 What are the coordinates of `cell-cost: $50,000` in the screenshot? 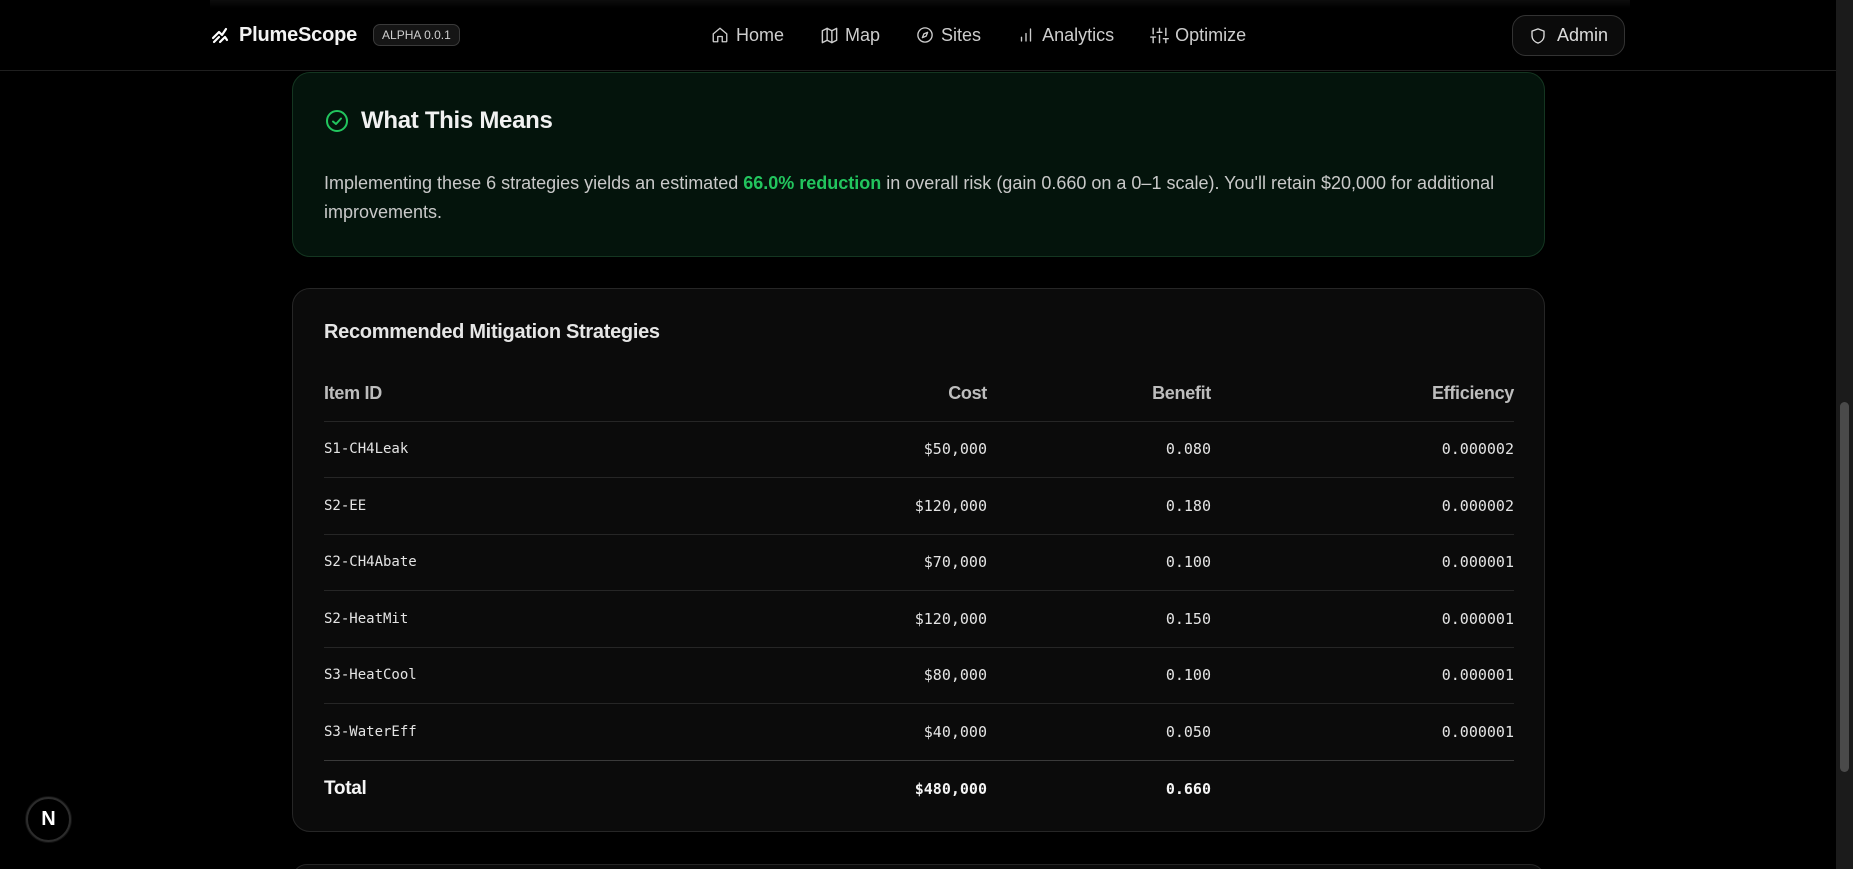 It's located at (870, 449).